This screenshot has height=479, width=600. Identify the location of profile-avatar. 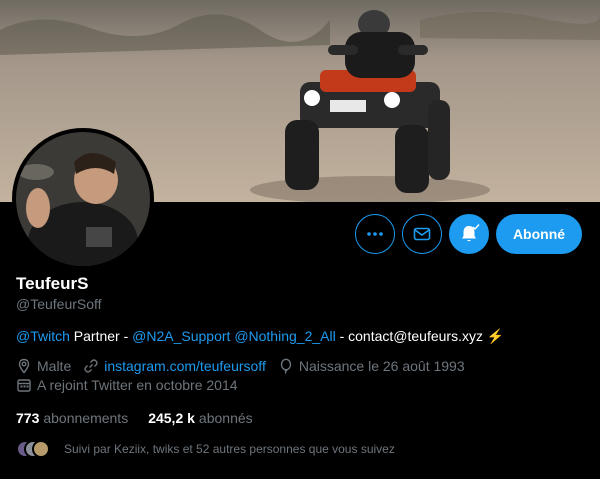
(83, 199).